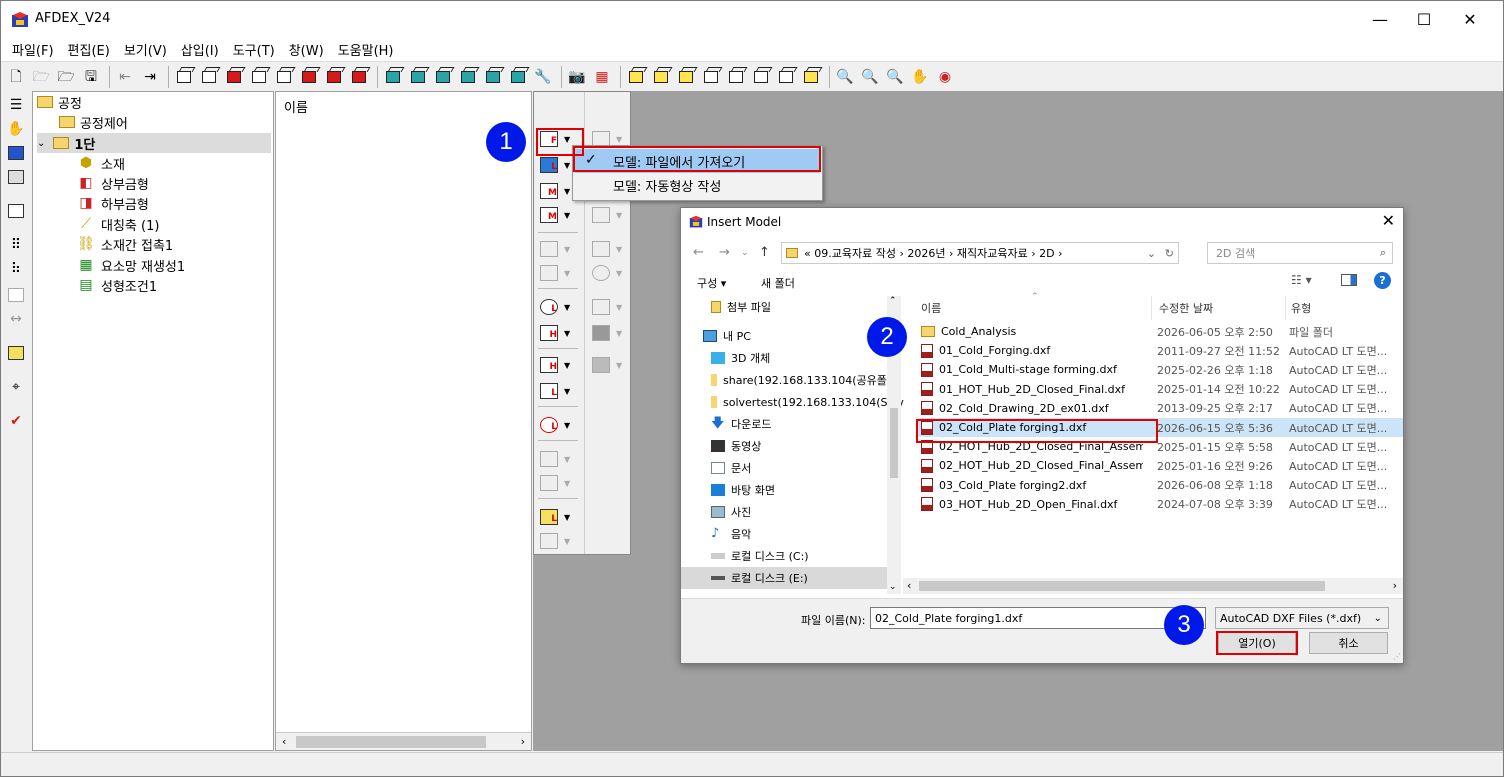  Describe the element at coordinates (920, 77) in the screenshot. I see `pan-hand-icon: ✋` at that location.